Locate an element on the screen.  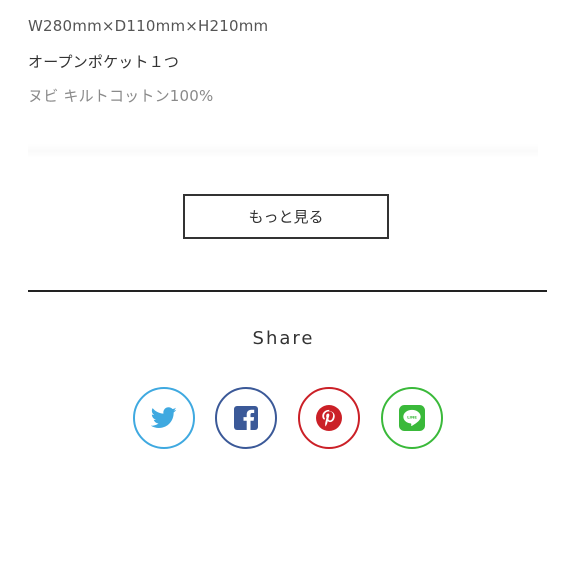
svg-text: LINE is located at coordinates (412, 417).